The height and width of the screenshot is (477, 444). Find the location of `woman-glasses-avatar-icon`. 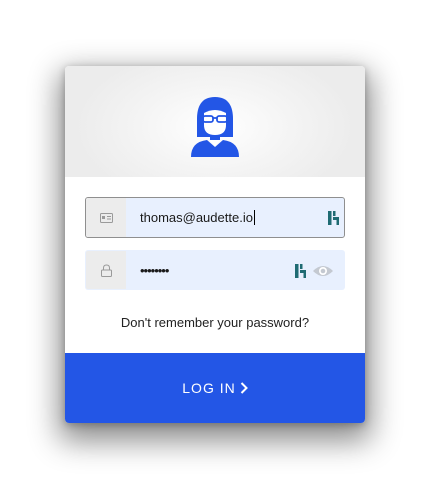

woman-glasses-avatar-icon is located at coordinates (215, 127).